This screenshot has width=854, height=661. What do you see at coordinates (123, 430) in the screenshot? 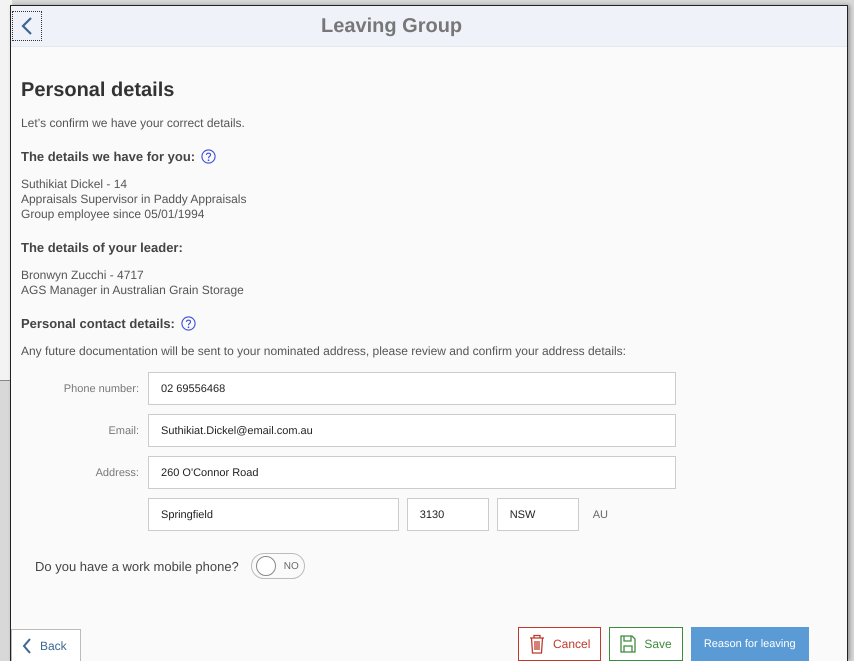
I see `field-label: Email:` at bounding box center [123, 430].